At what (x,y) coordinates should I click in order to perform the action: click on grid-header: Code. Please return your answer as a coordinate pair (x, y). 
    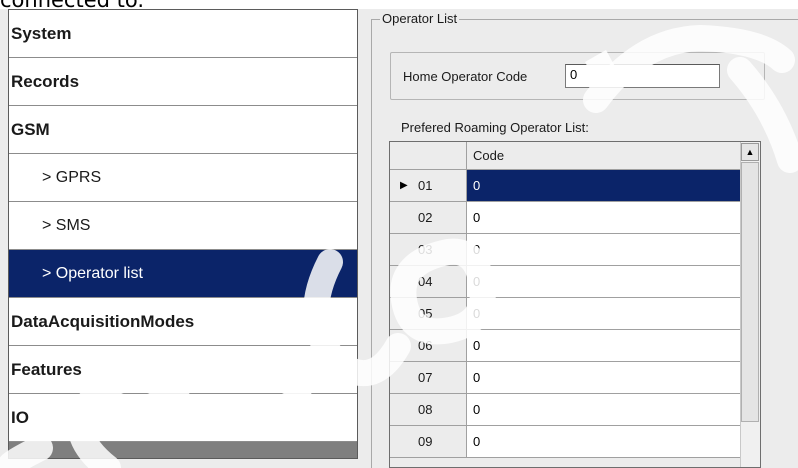
    Looking at the image, I should click on (565, 156).